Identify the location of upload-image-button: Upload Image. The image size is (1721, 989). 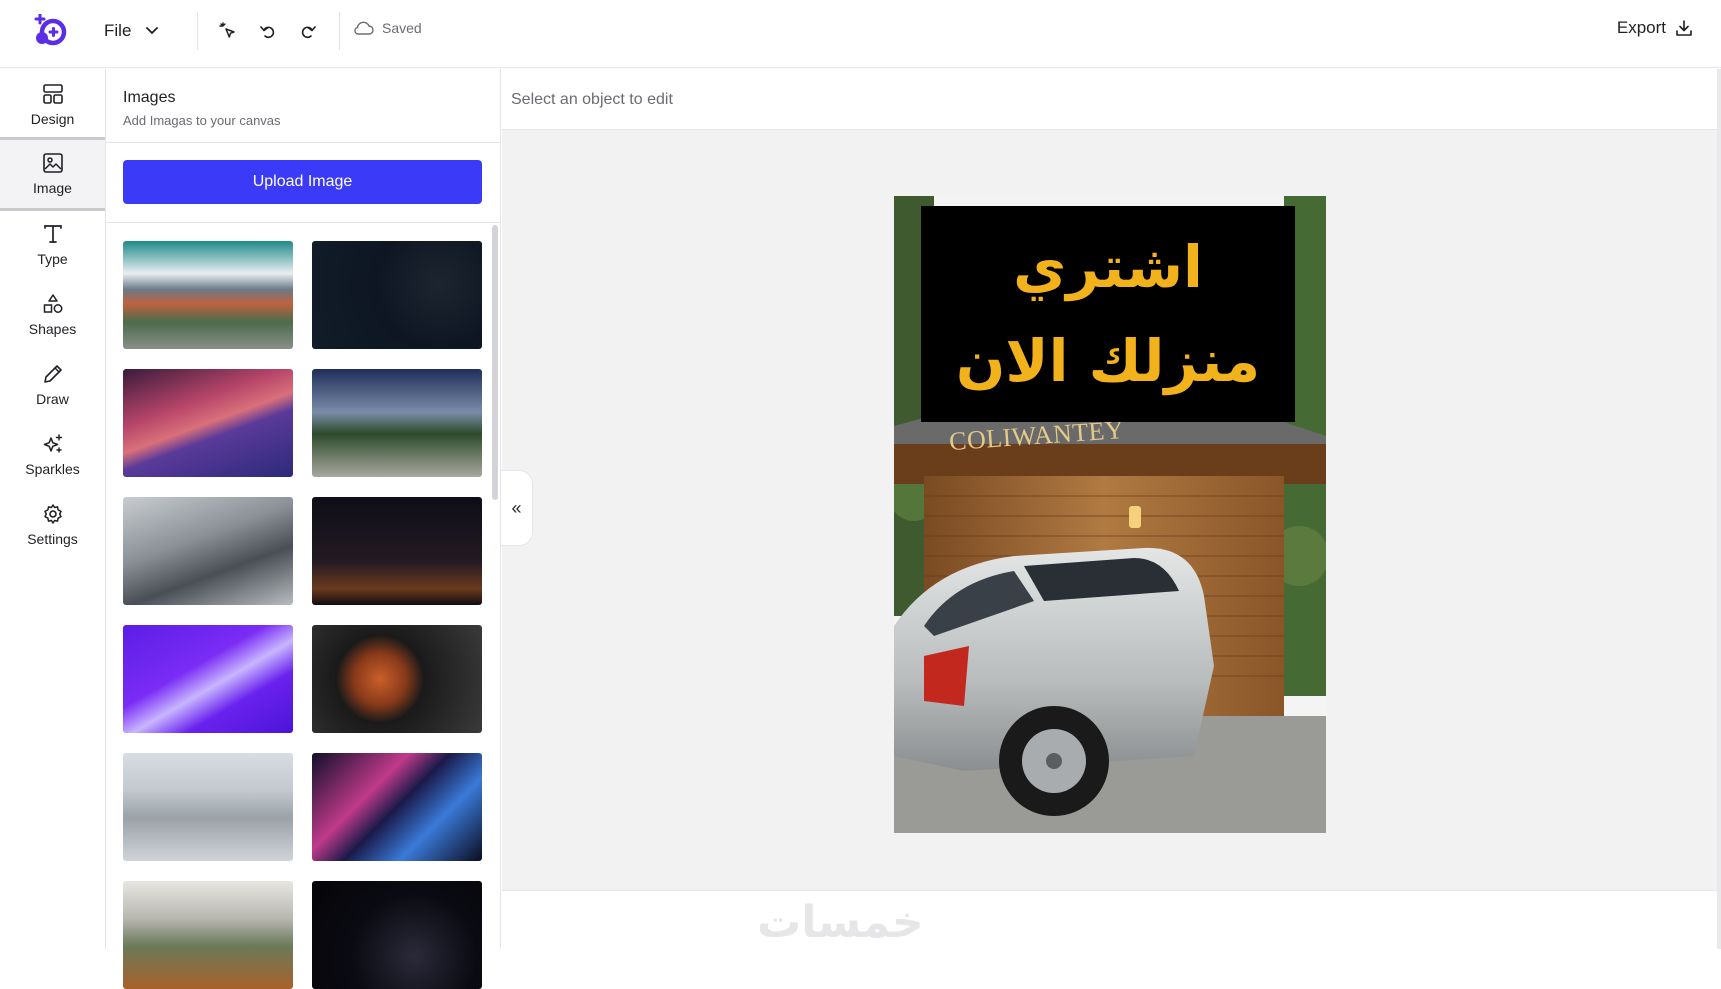
(302, 182).